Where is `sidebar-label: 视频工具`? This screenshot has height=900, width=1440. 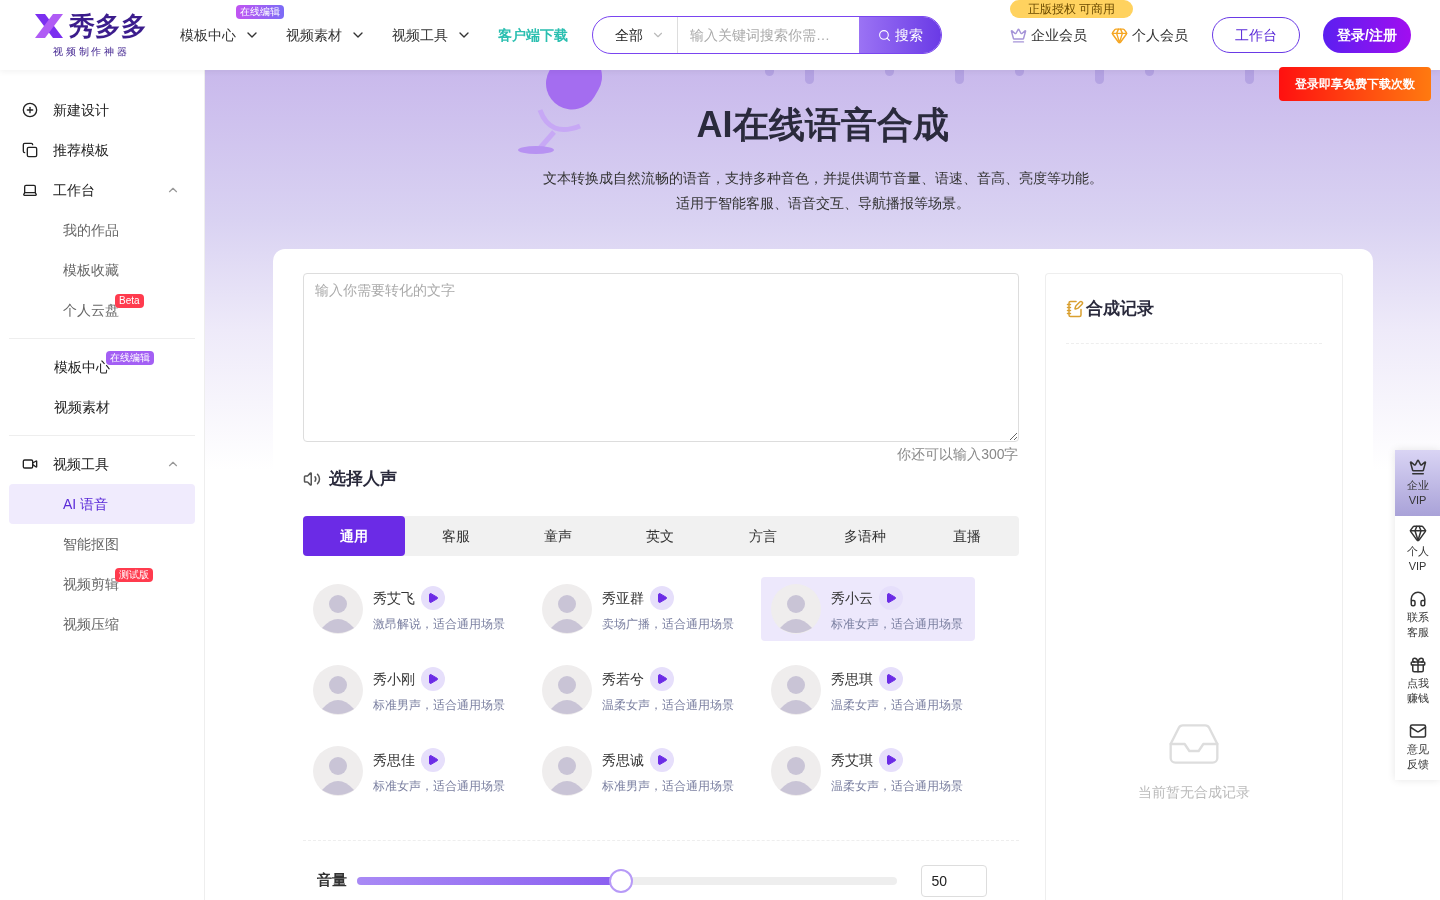
sidebar-label: 视频工具 is located at coordinates (81, 464).